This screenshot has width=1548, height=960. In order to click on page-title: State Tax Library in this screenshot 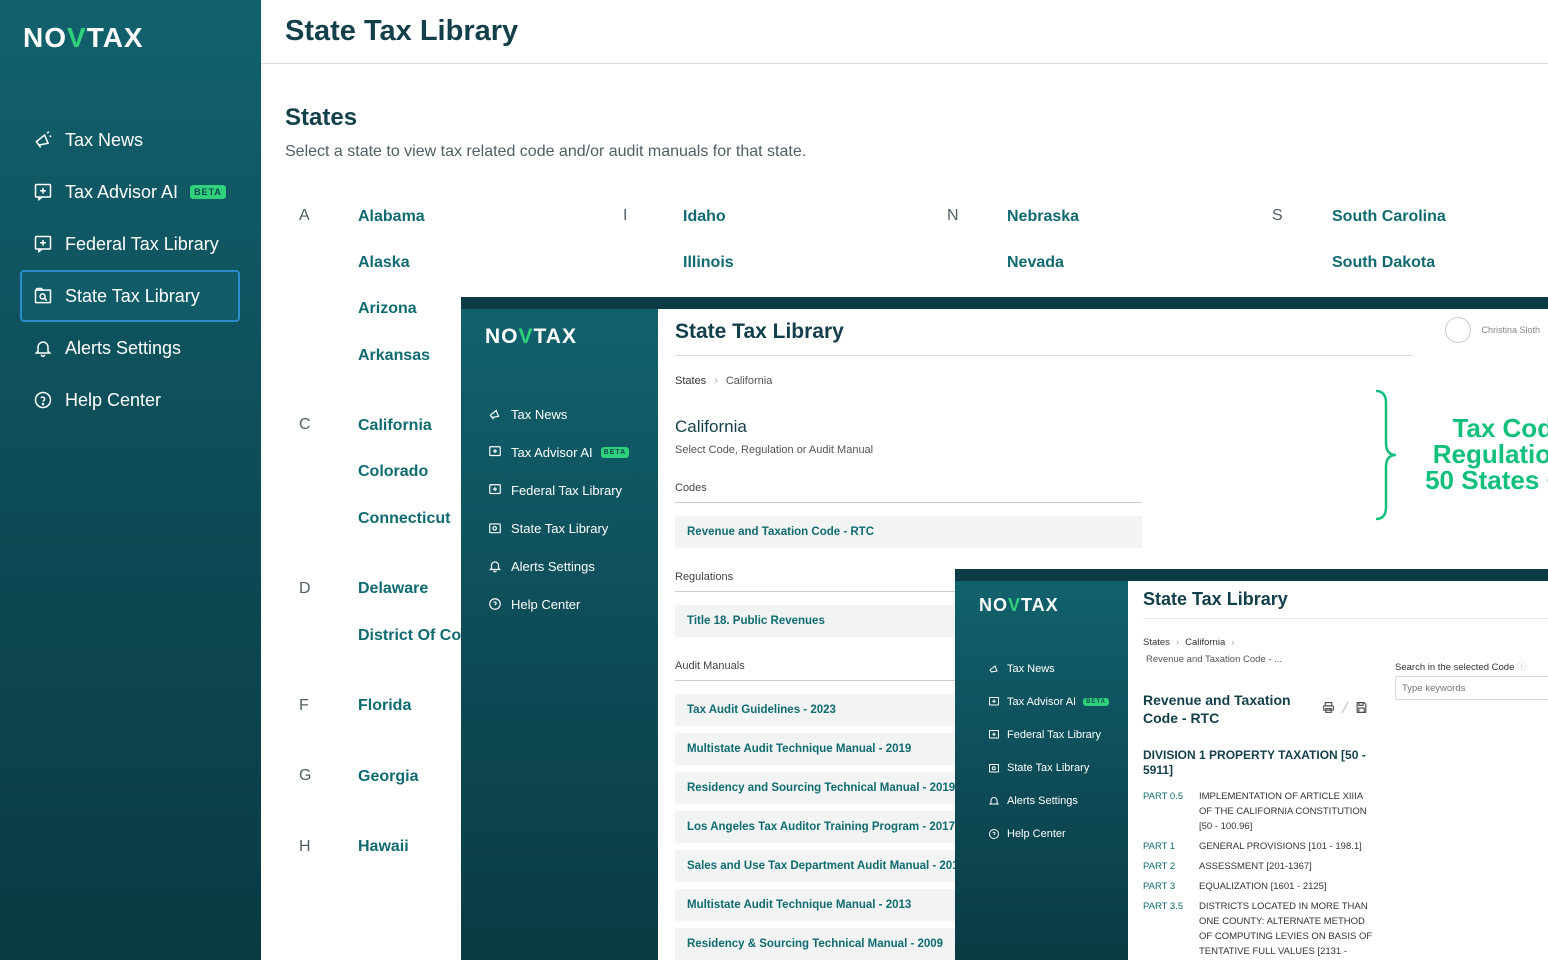, I will do `click(759, 331)`.